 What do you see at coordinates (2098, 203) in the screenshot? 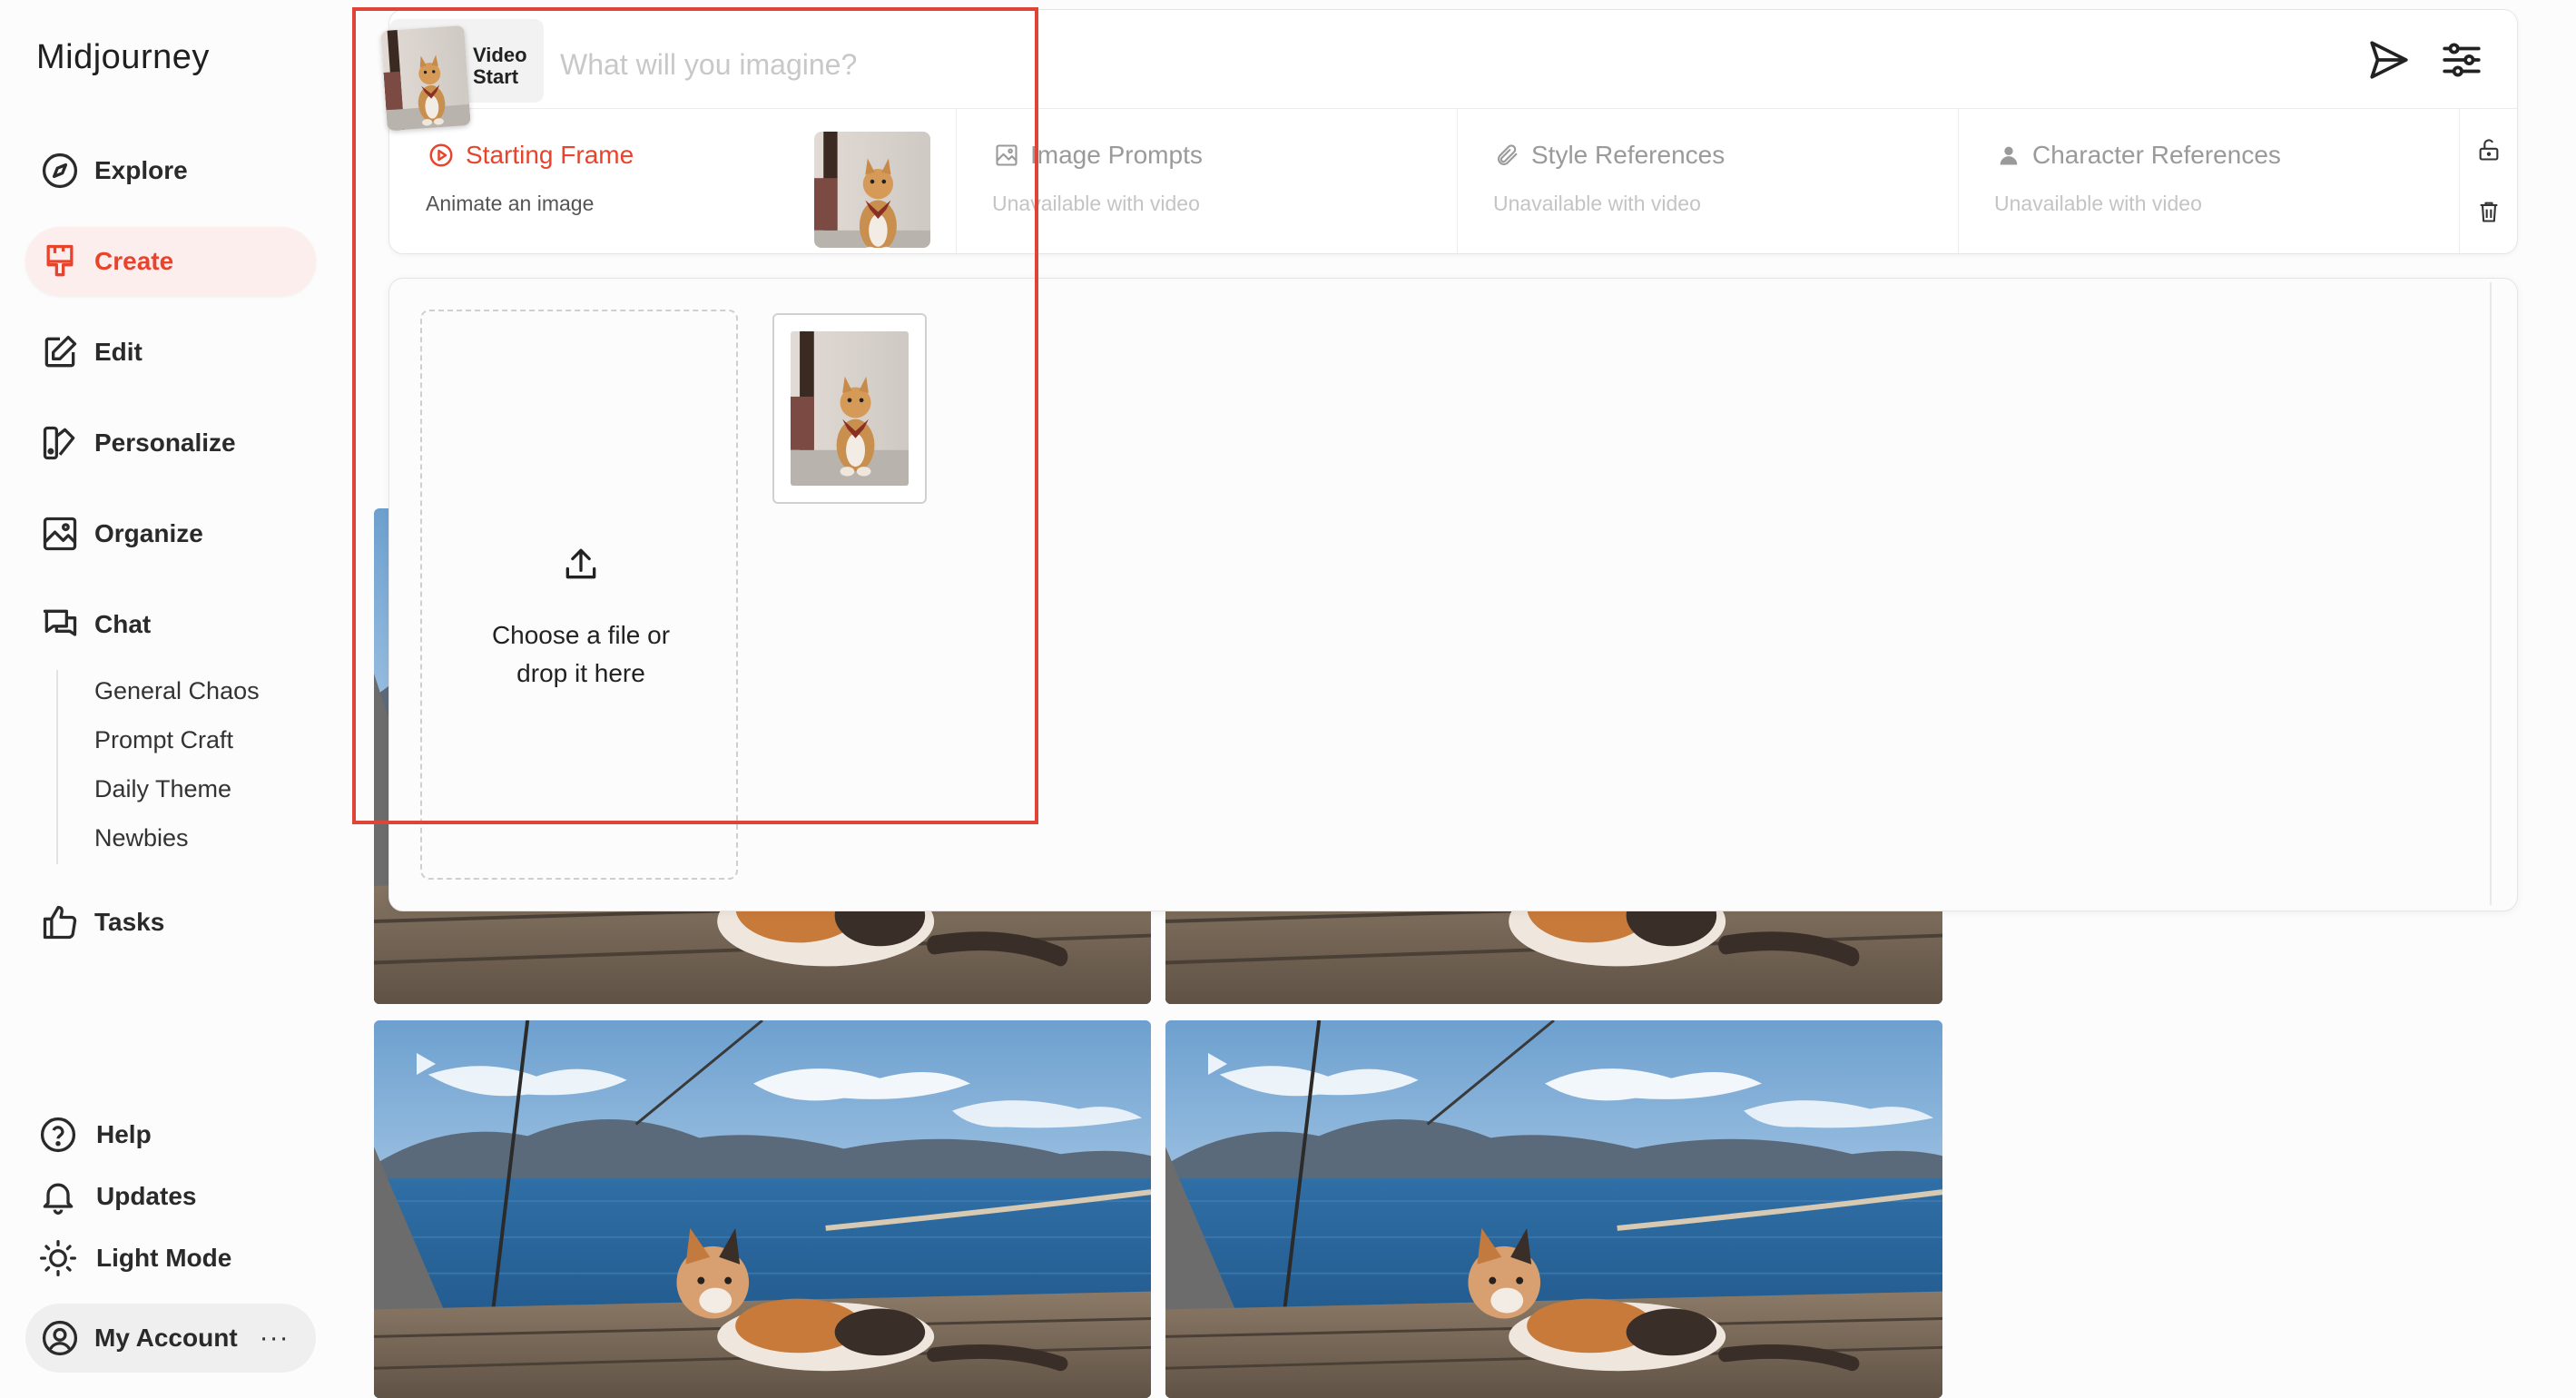
I see `tab-character-references-subtitle: Unavailable with video` at bounding box center [2098, 203].